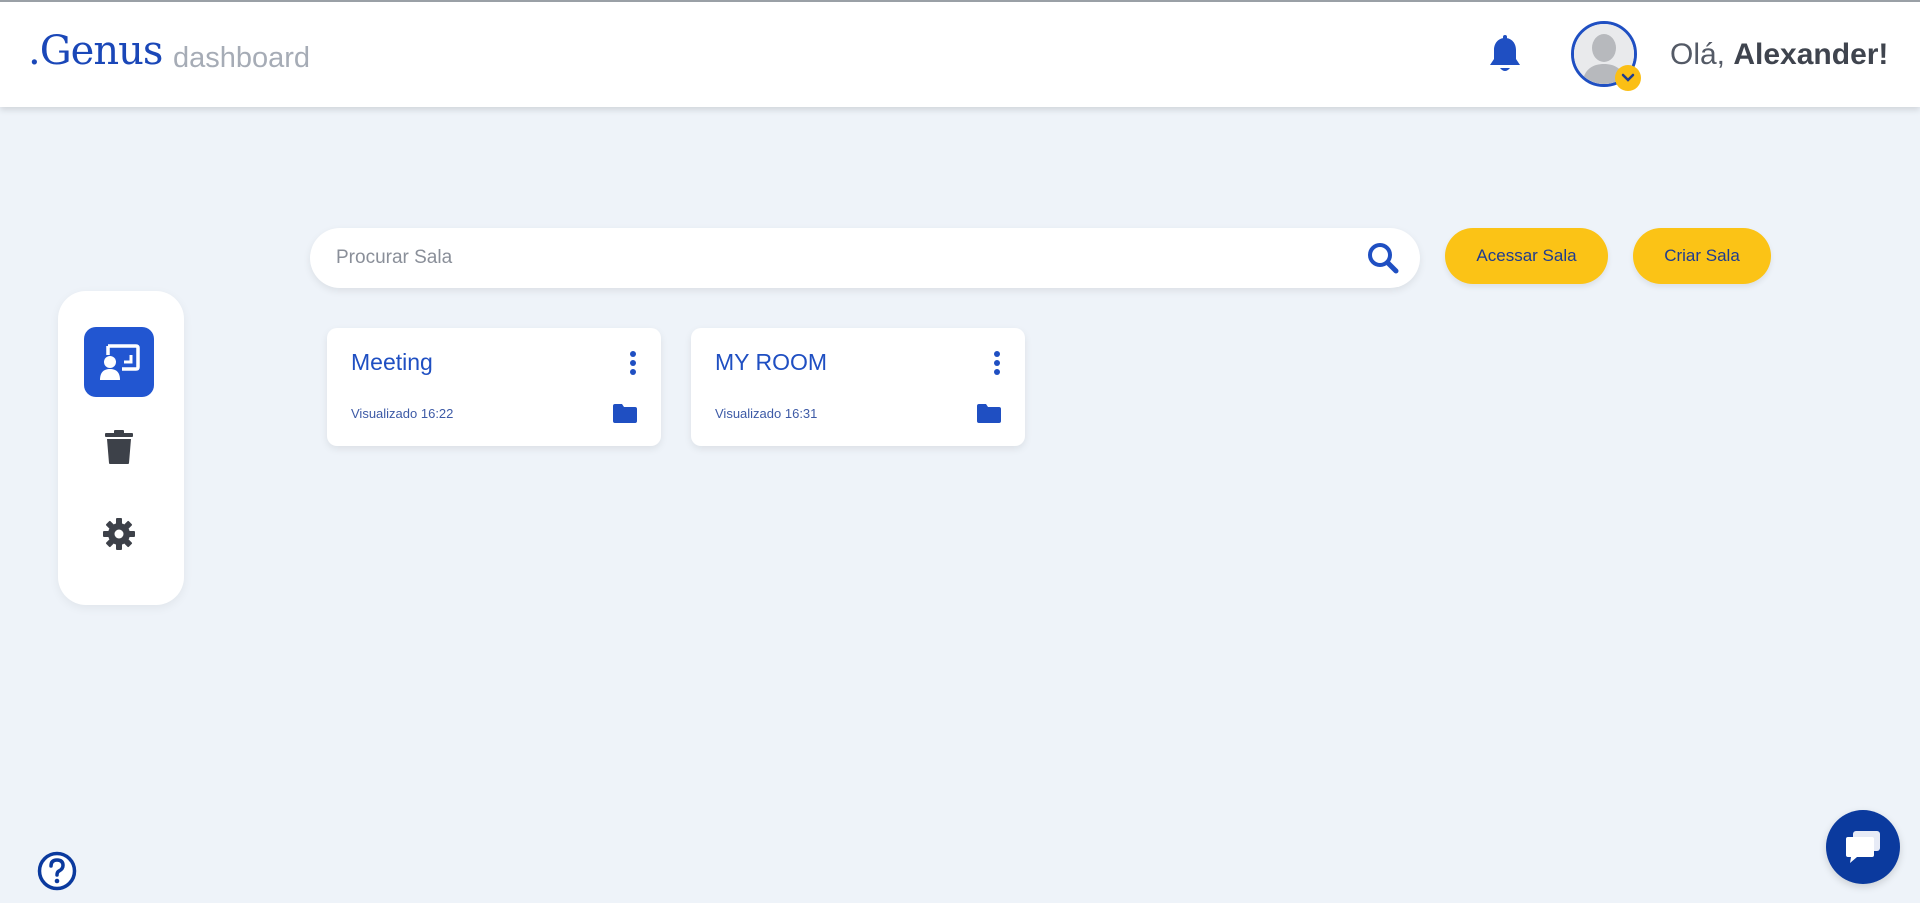 The image size is (1920, 903). What do you see at coordinates (1505, 56) in the screenshot?
I see `notifications-bell-icon` at bounding box center [1505, 56].